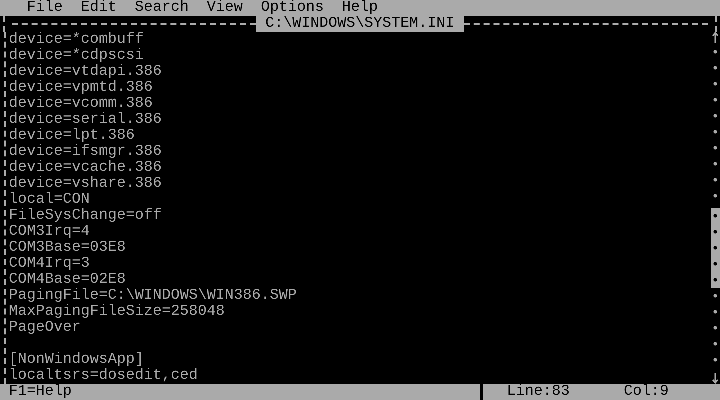  I want to click on text-line: PageOver, so click(45, 327).